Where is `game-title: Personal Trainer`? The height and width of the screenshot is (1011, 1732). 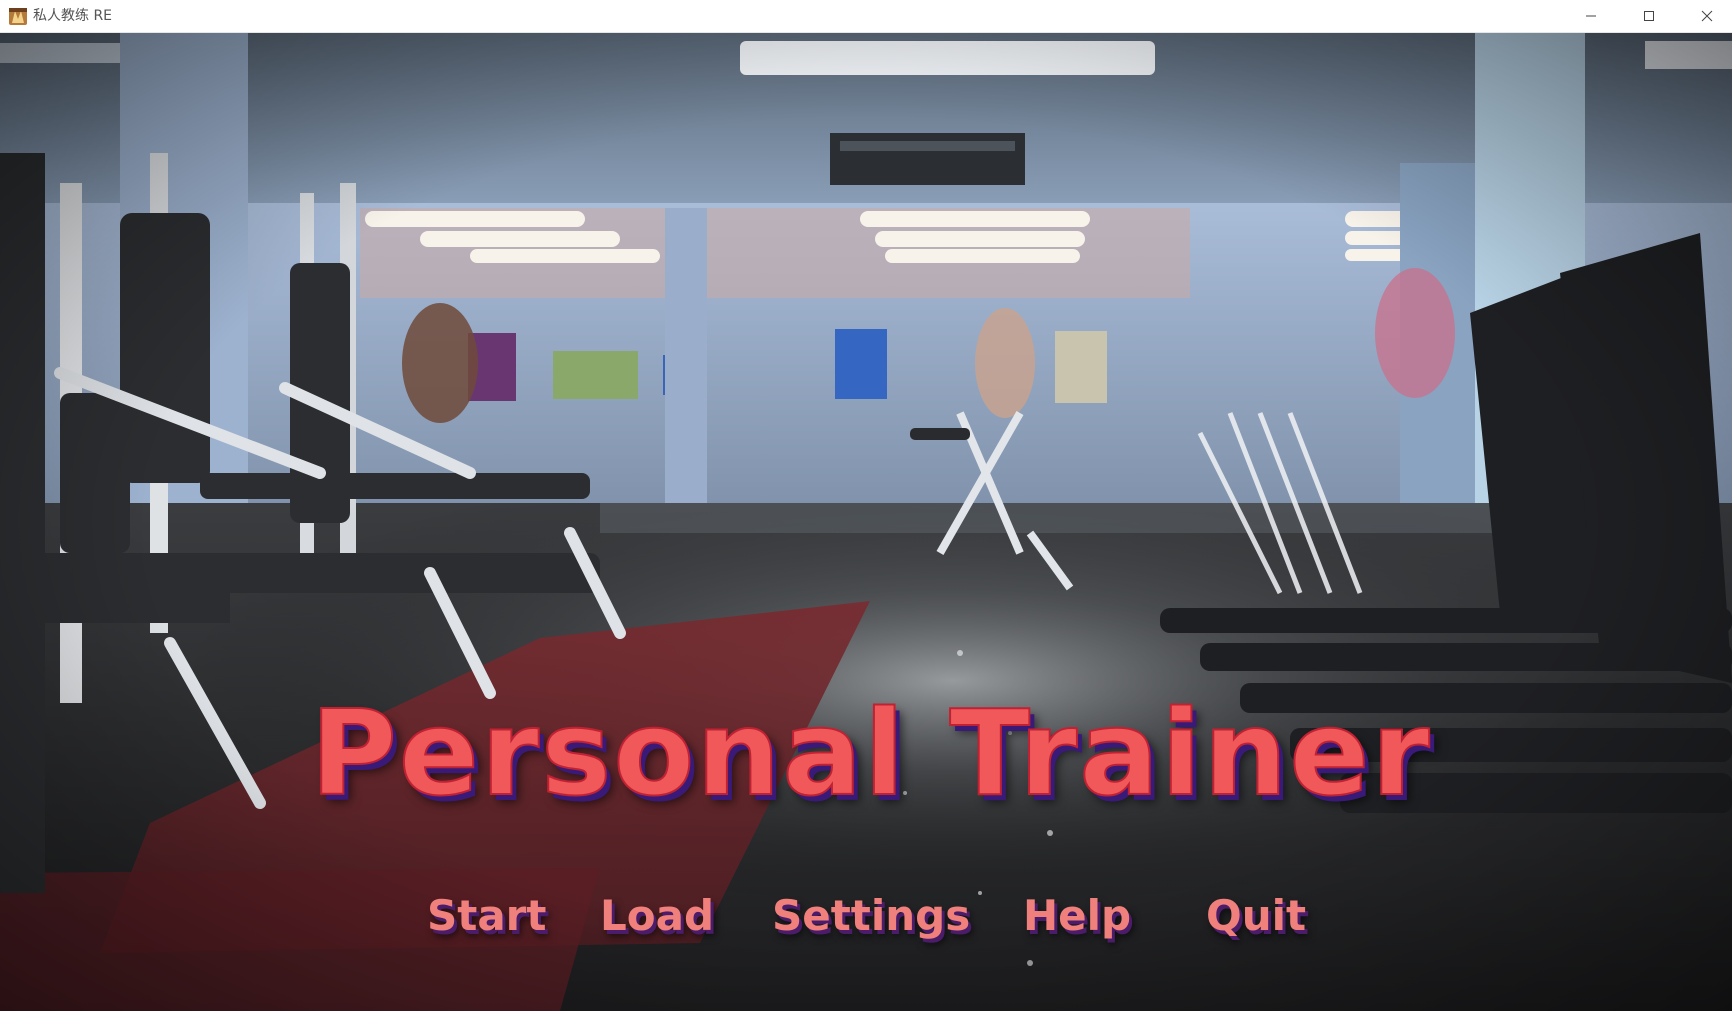 game-title: Personal Trainer is located at coordinates (870, 753).